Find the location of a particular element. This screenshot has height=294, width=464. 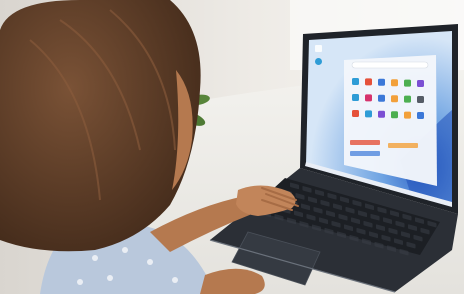

start-menu is located at coordinates (390, 120).